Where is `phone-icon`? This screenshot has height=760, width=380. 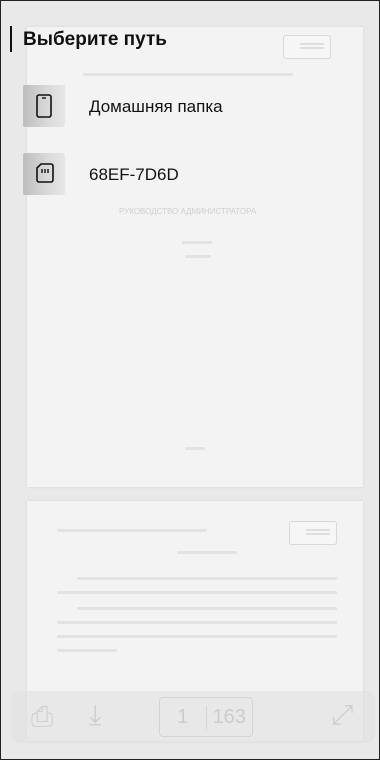
phone-icon is located at coordinates (44, 106).